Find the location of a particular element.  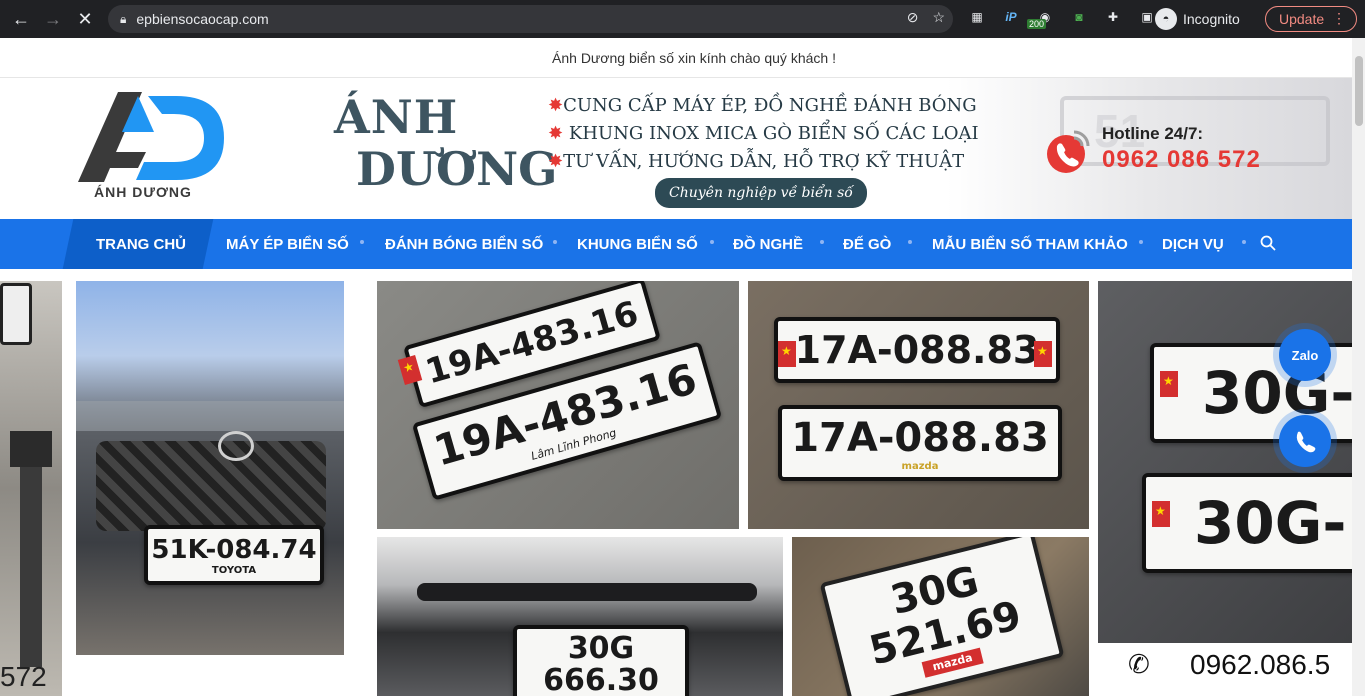

plate-17a-top: 17A-088.83 is located at coordinates (917, 350).